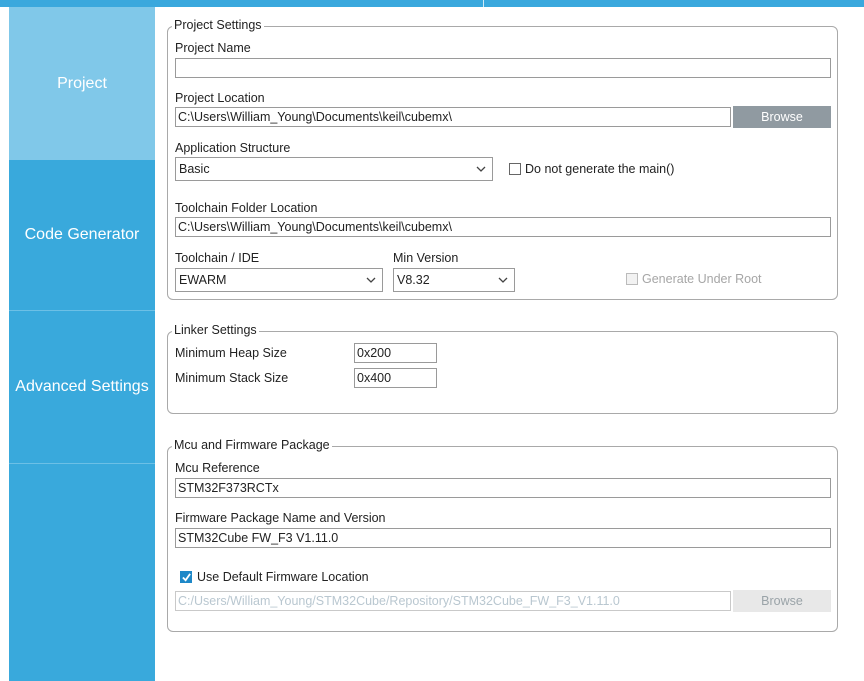 This screenshot has width=864, height=681. I want to click on min-version-label: Min Version, so click(426, 258).